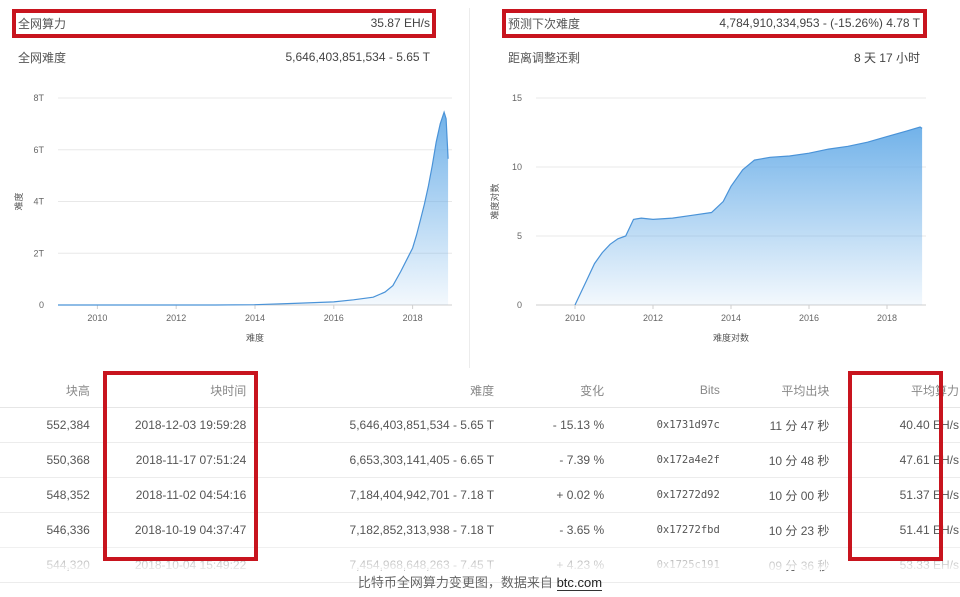 The width and height of the screenshot is (960, 597). Describe the element at coordinates (382, 495) in the screenshot. I see `difficulty: 7,184,404,942,701 - 7.18 T` at that location.